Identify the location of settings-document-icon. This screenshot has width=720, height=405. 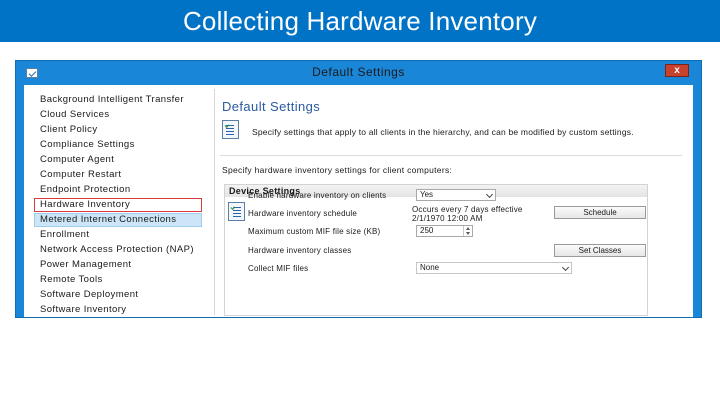
(230, 129).